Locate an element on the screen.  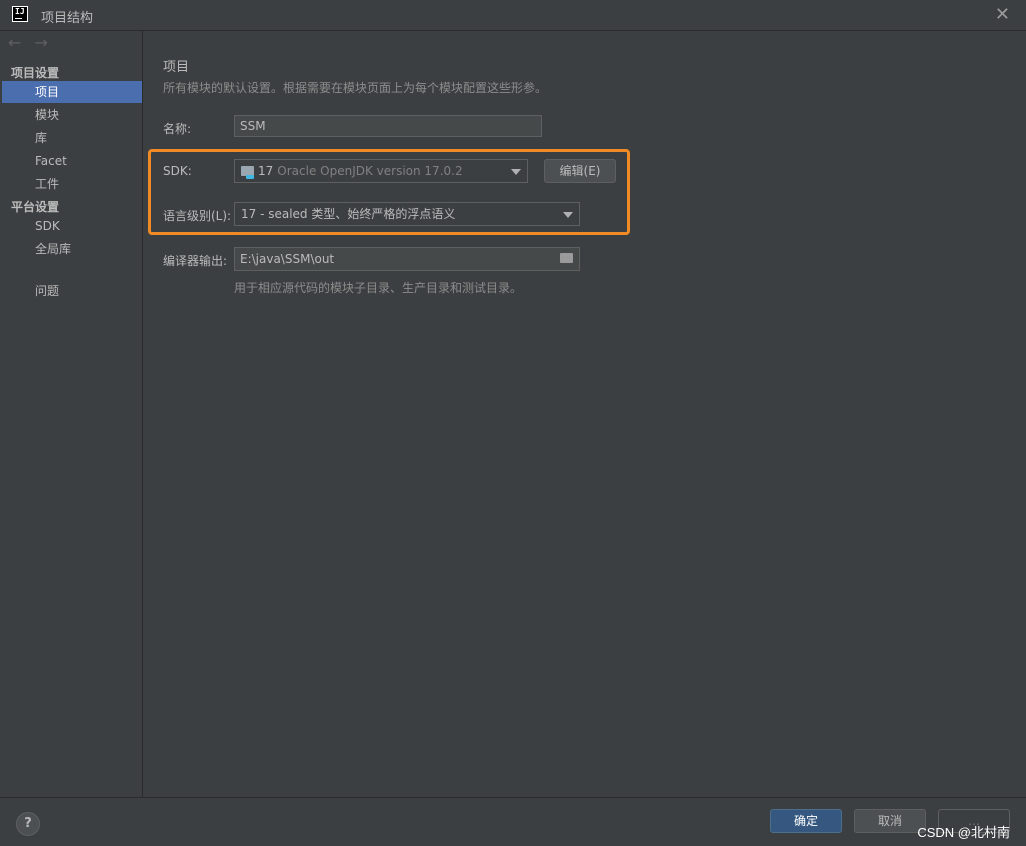
language-level-dropdown: 17 - sealed 类型、始终严格的浮点语义 is located at coordinates (407, 214).